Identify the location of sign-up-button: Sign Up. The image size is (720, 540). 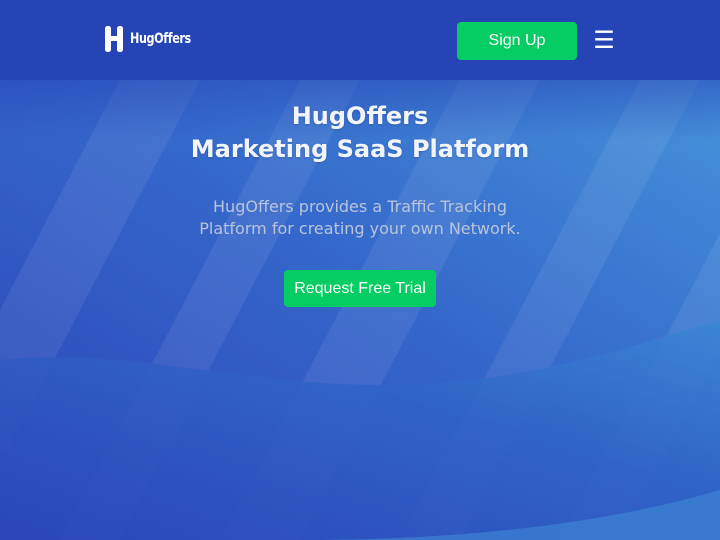
(517, 41).